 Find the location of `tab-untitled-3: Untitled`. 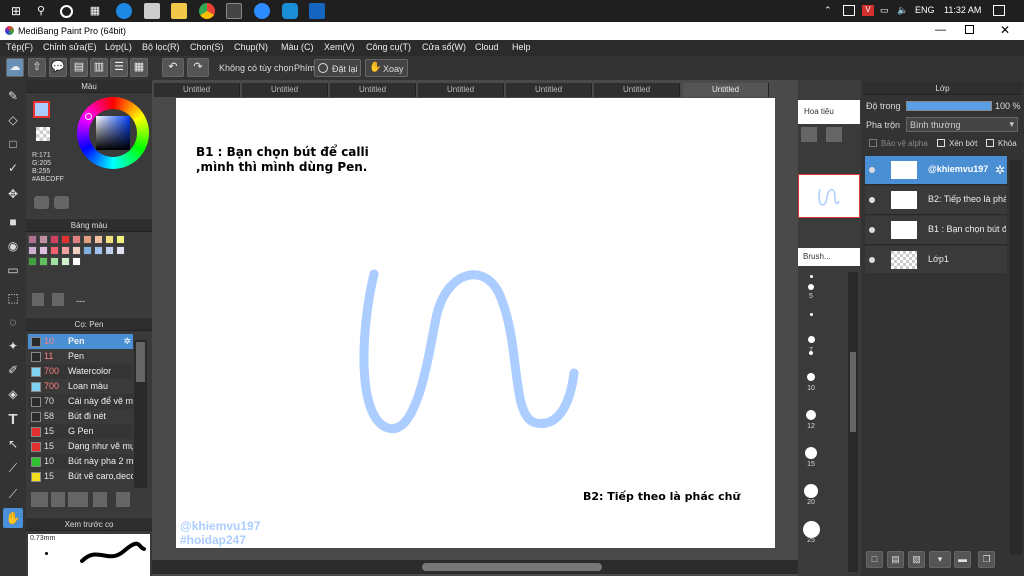

tab-untitled-3: Untitled is located at coordinates (373, 90).